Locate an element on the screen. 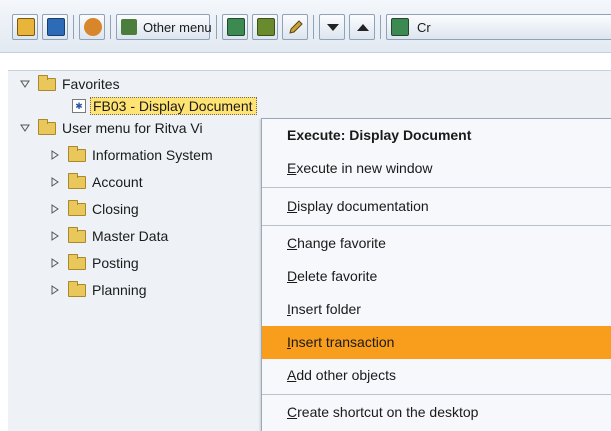 The image size is (611, 431). move-down-icon is located at coordinates (333, 27).